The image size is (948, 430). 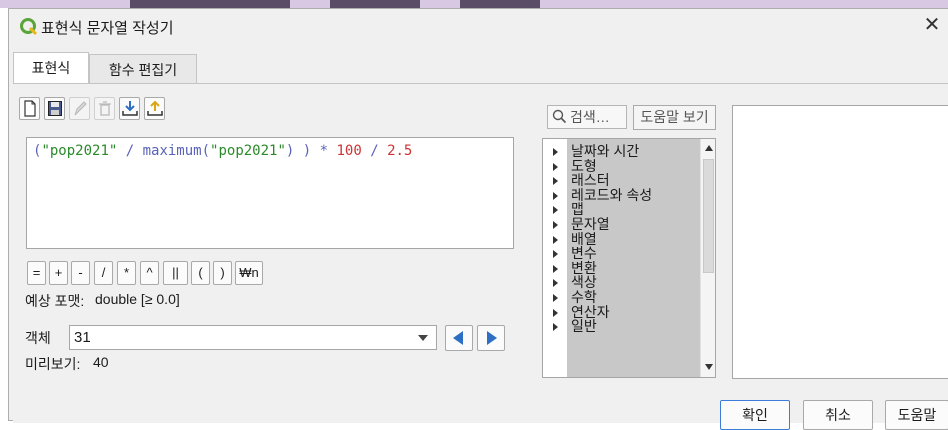 I want to click on expression-token: ) ) *, so click(x=311, y=151).